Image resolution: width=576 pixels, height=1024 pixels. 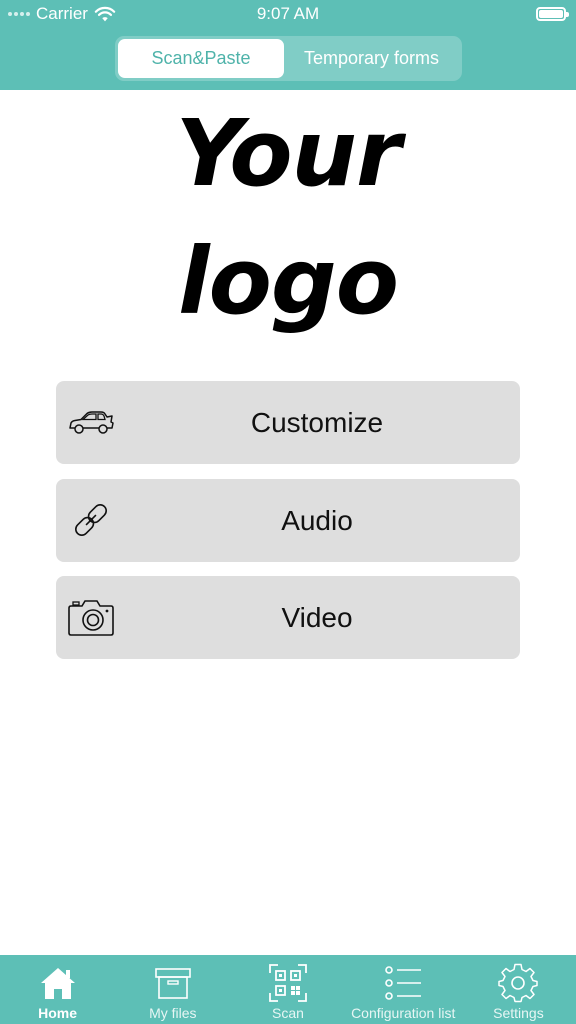 What do you see at coordinates (371, 58) in the screenshot?
I see `segment-temporary-forms: Temporary forms` at bounding box center [371, 58].